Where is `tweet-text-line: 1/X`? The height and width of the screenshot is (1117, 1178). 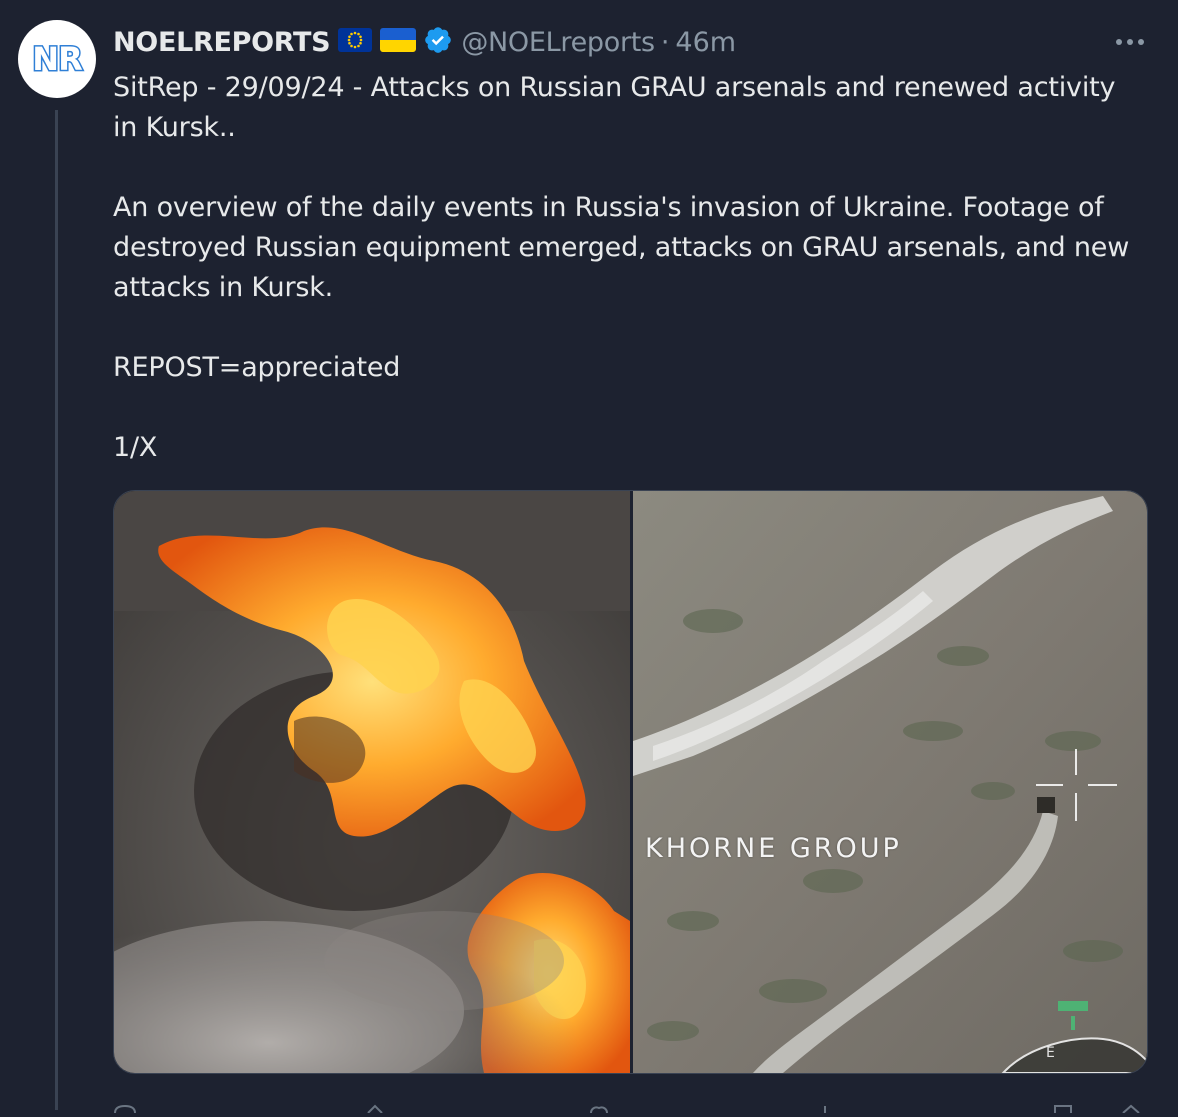 tweet-text-line: 1/X is located at coordinates (135, 447).